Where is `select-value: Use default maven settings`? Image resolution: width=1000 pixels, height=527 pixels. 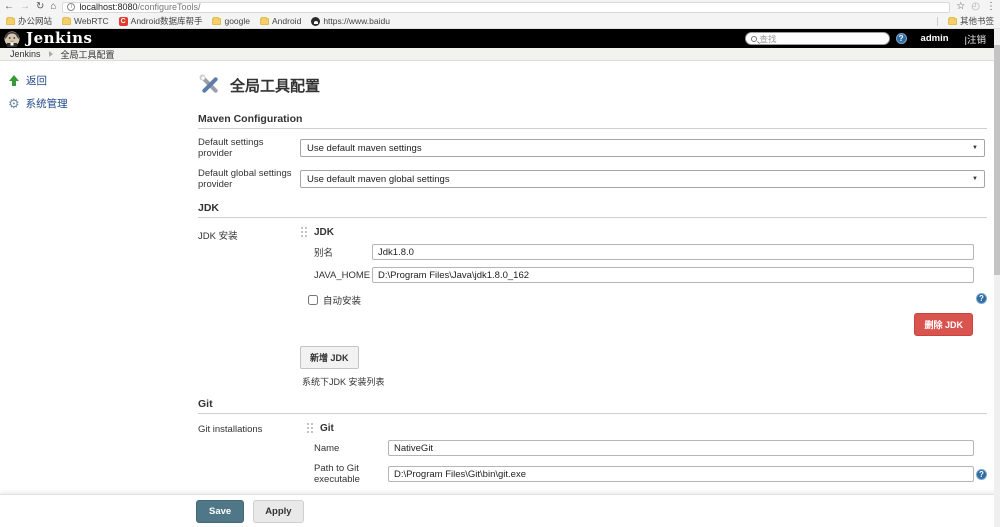 select-value: Use default maven settings is located at coordinates (364, 148).